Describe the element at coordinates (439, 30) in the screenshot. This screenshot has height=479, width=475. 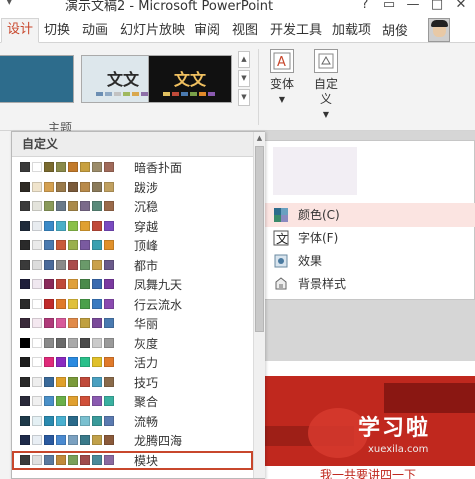
I see `avatar` at that location.